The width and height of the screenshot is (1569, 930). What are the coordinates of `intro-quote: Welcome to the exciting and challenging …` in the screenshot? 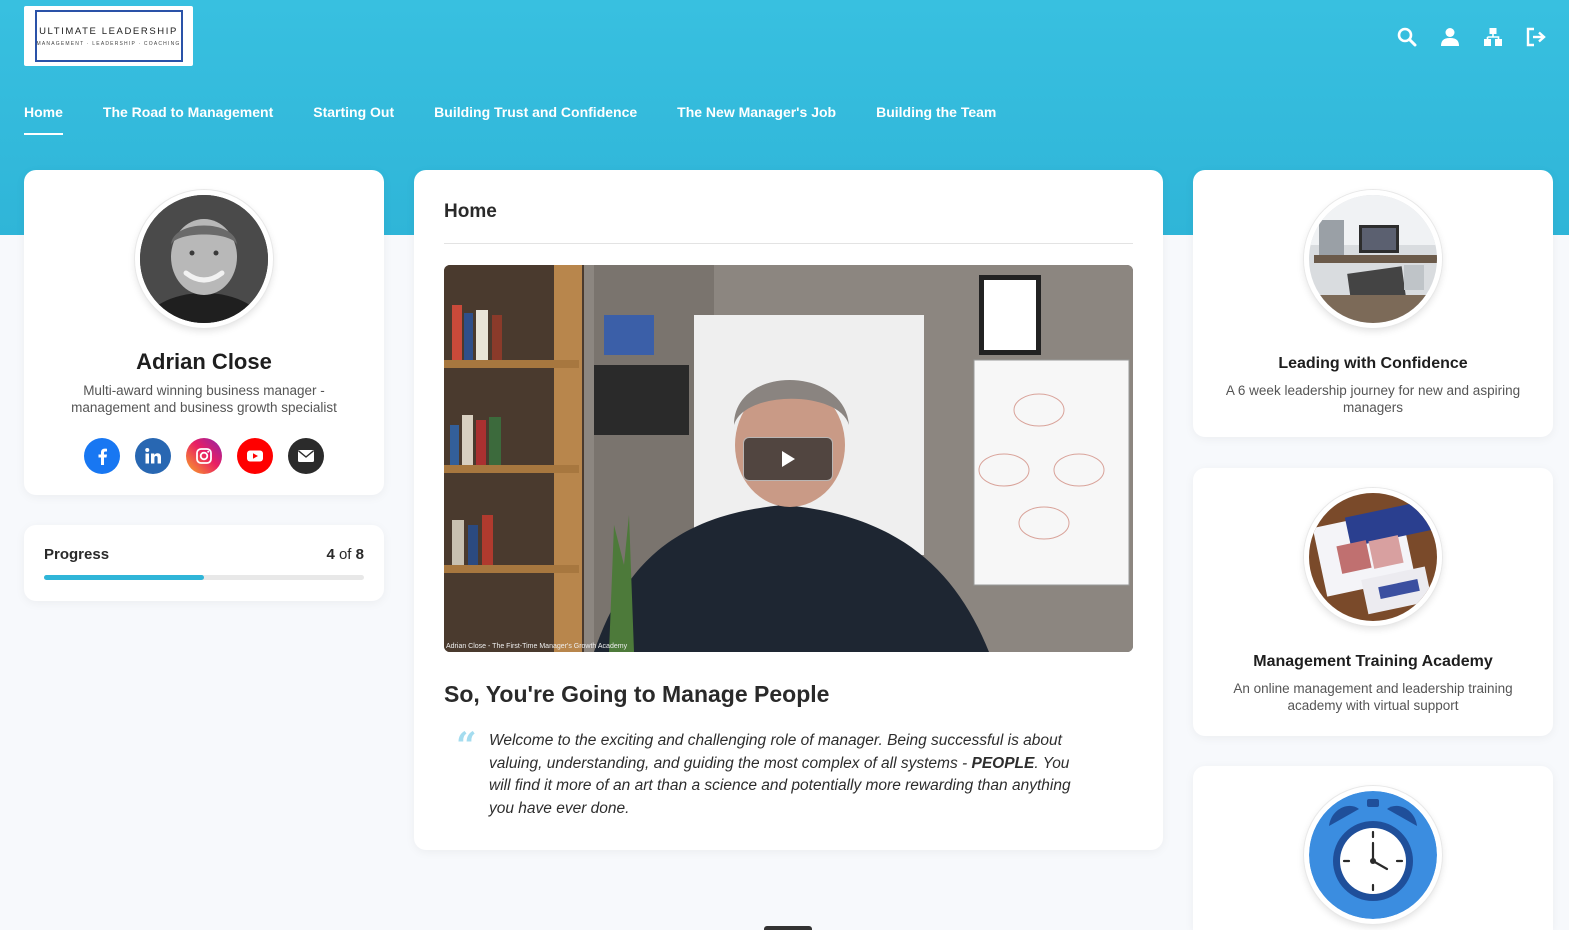 It's located at (789, 775).